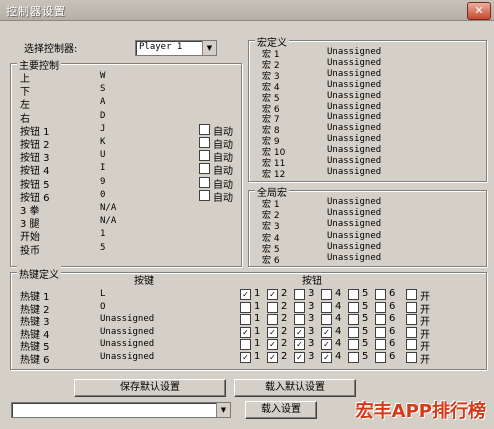 This screenshot has width=494, height=429. Describe the element at coordinates (102, 182) in the screenshot. I see `main-key-value: 9` at that location.